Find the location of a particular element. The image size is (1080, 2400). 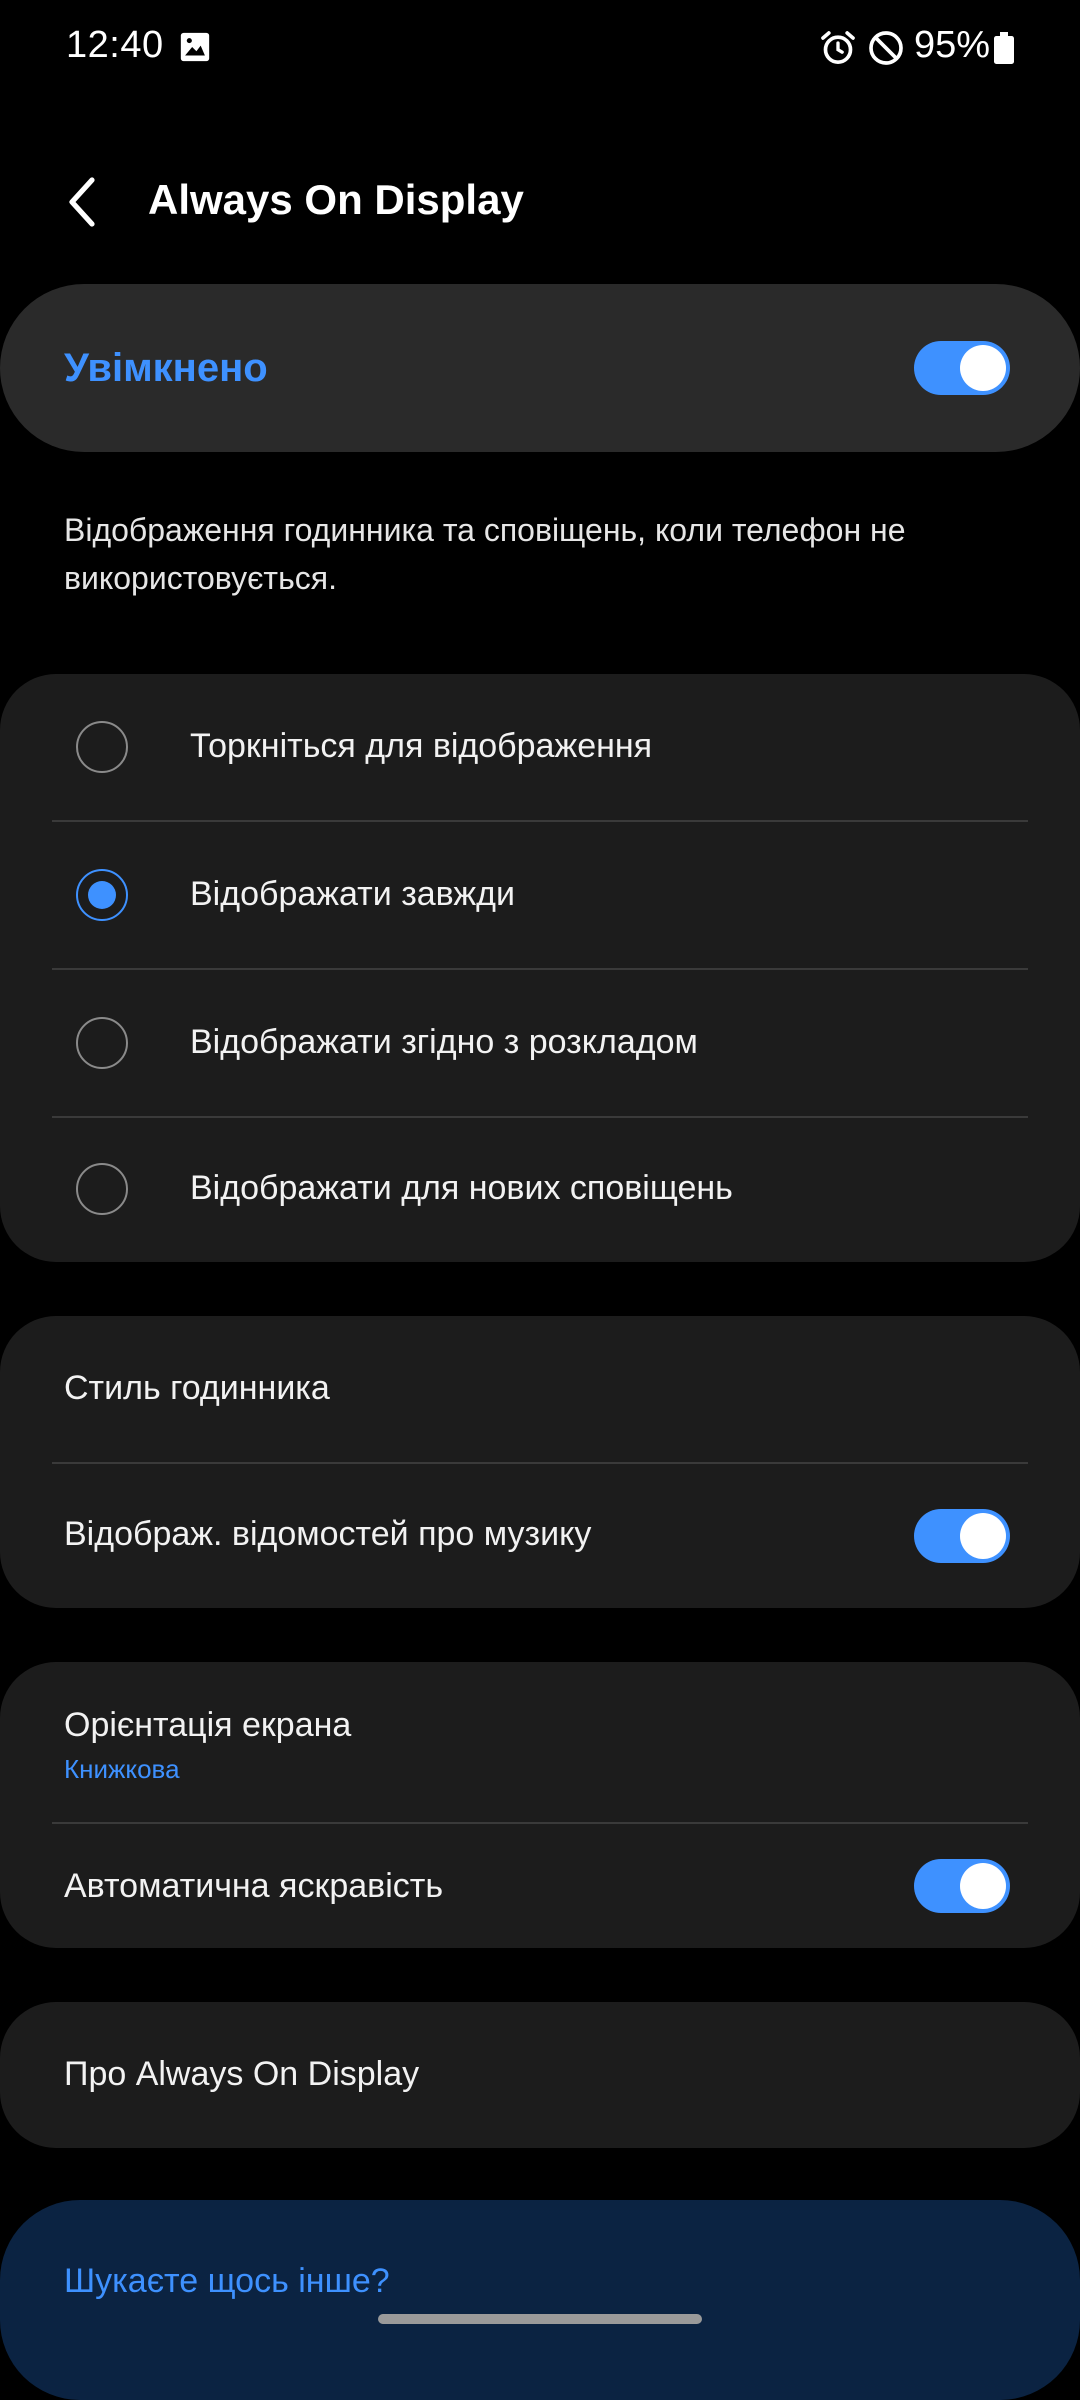

search-more-label: Шукаєте щось інше? is located at coordinates (227, 2281).